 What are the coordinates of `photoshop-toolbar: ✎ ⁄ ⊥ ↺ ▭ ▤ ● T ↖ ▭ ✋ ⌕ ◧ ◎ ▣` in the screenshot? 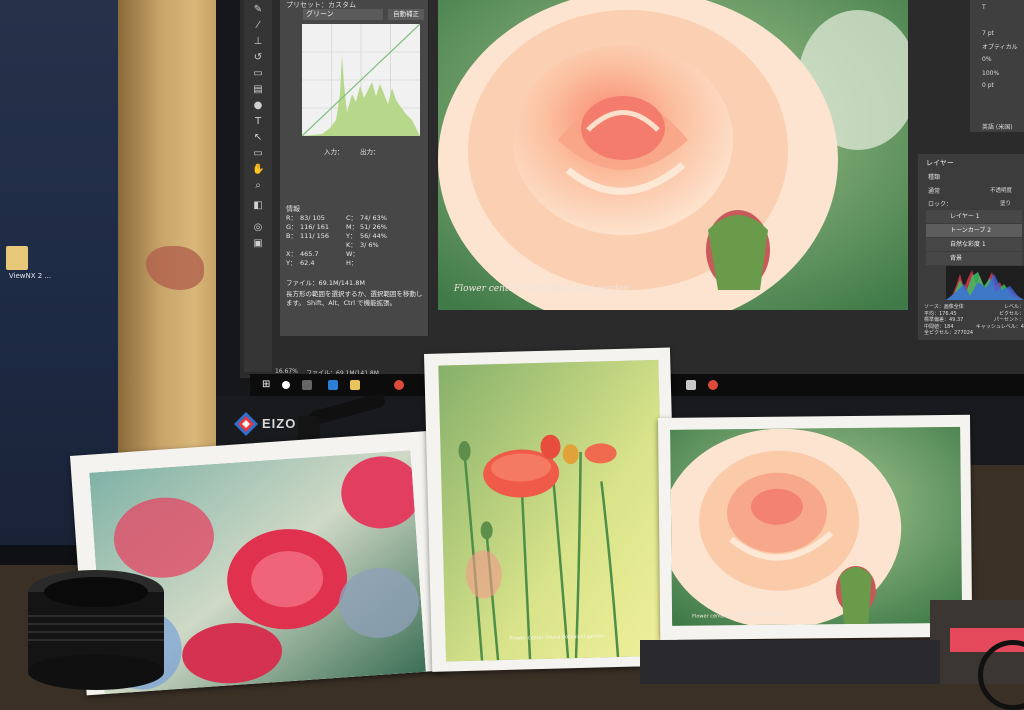 It's located at (258, 186).